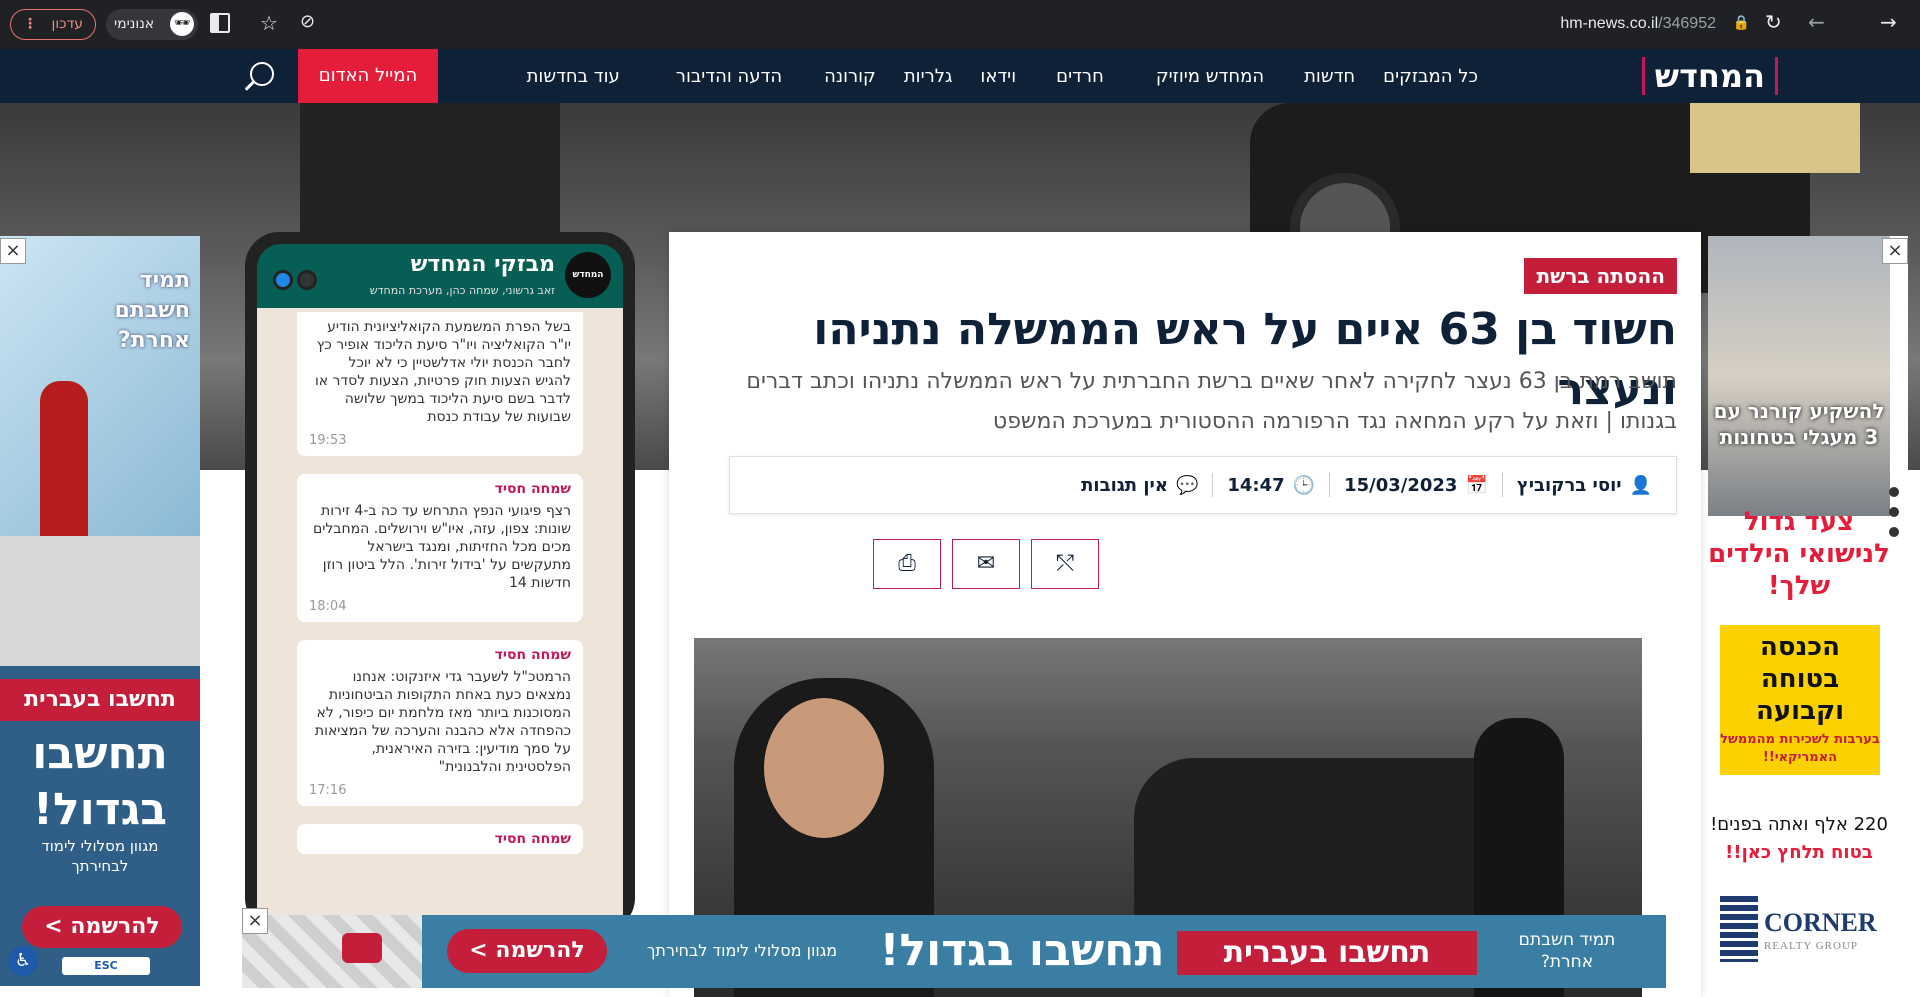  What do you see at coordinates (182, 24) in the screenshot?
I see `incognito-icon: 🕶` at bounding box center [182, 24].